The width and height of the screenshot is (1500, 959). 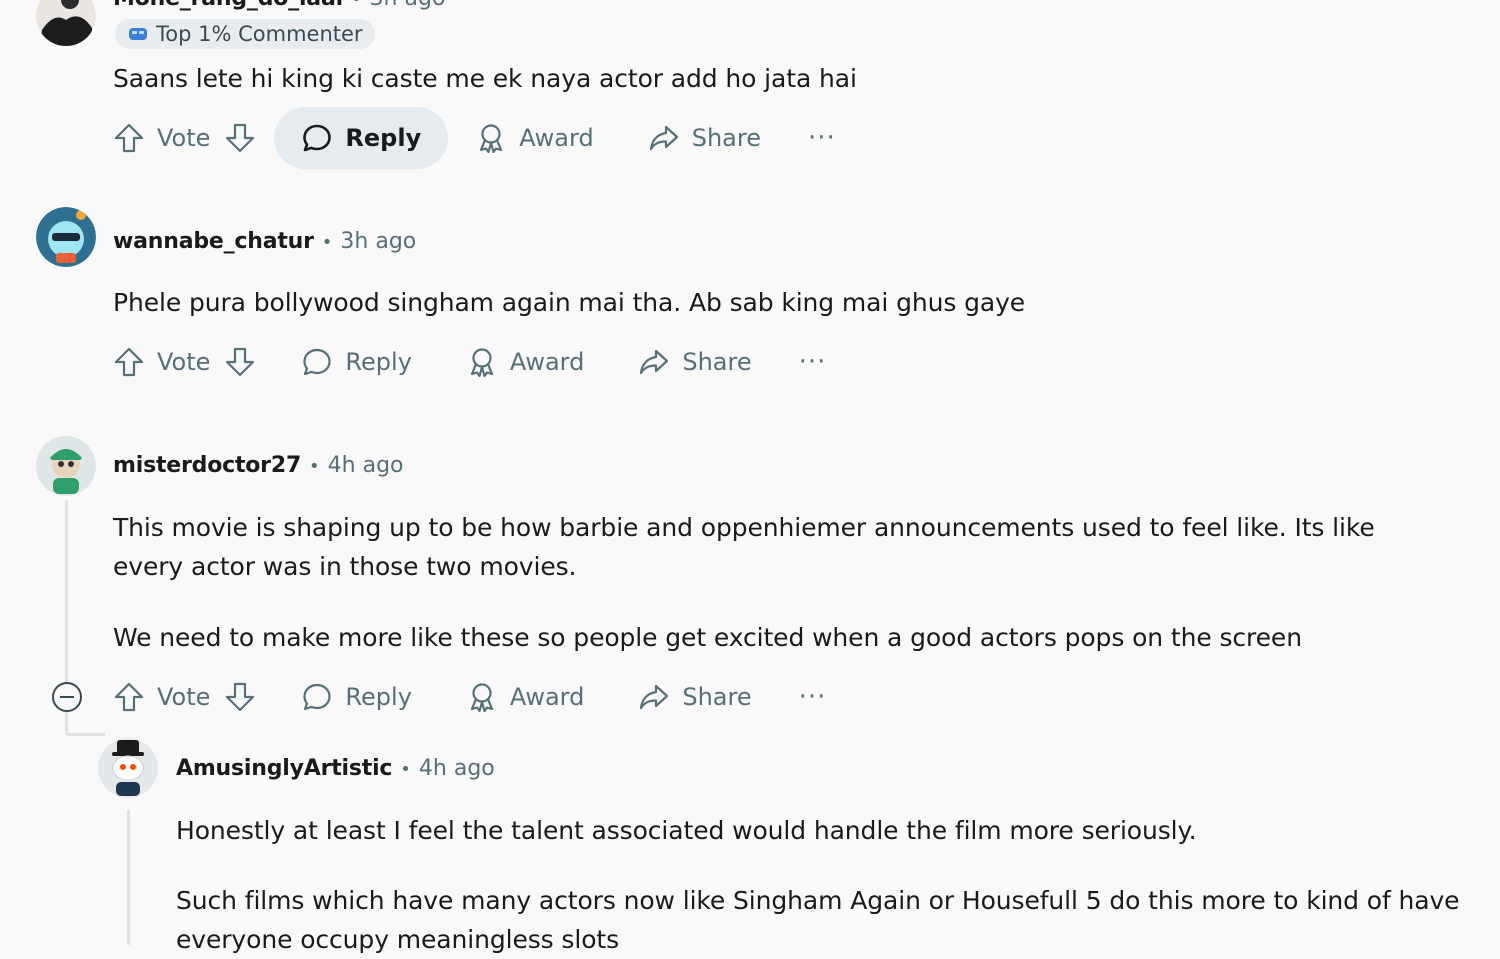 I want to click on comment-meta: AmusinglyArtistic • 4h ago, so click(x=335, y=768).